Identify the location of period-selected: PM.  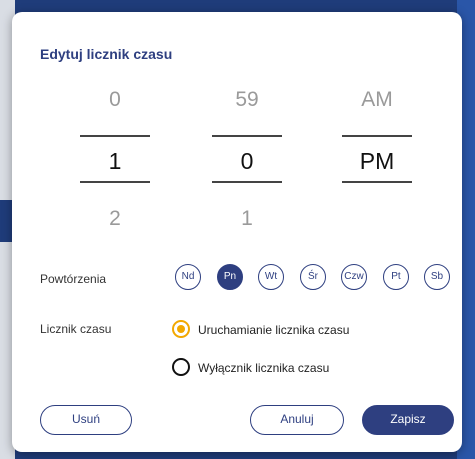
(377, 161).